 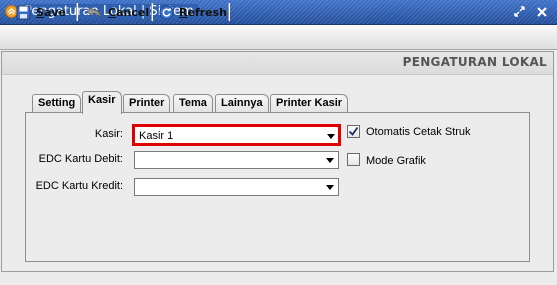 I want to click on tab-setting: Setting, so click(x=57, y=103).